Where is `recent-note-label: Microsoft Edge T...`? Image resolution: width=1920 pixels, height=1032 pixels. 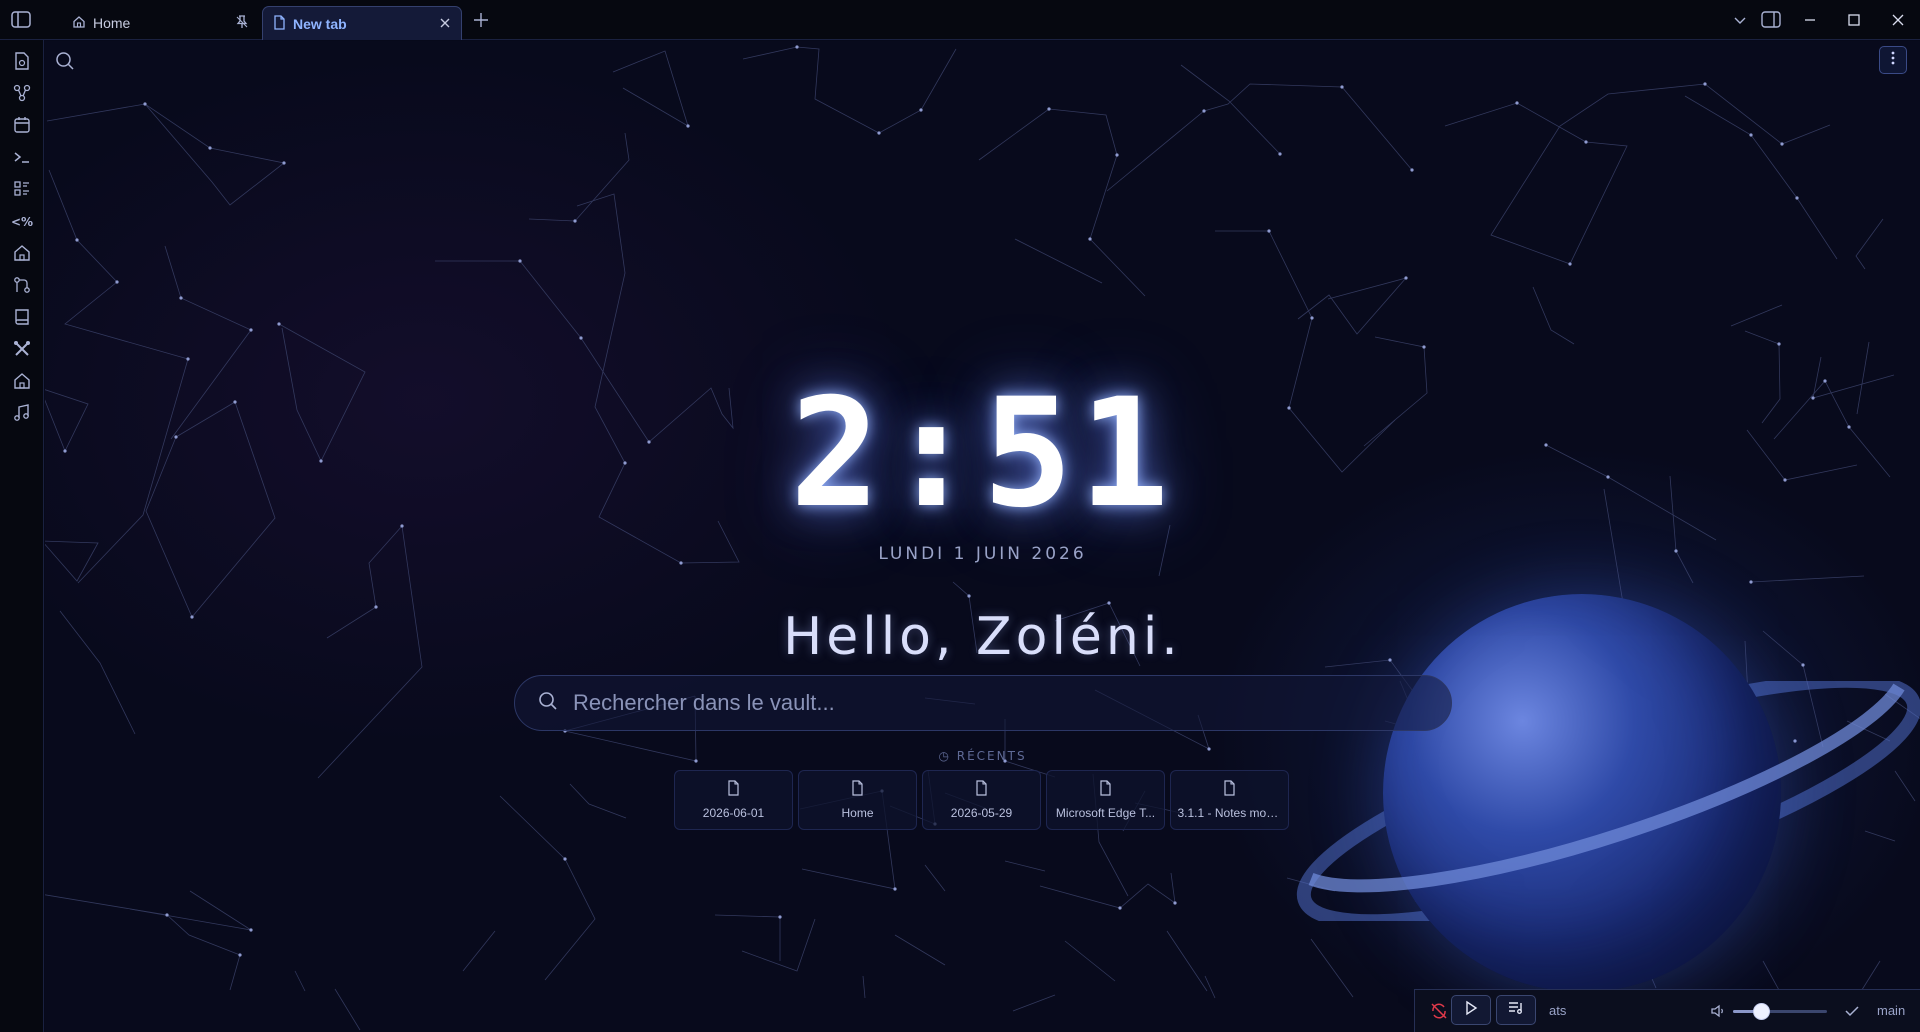 recent-note-label: Microsoft Edge T... is located at coordinates (1105, 813).